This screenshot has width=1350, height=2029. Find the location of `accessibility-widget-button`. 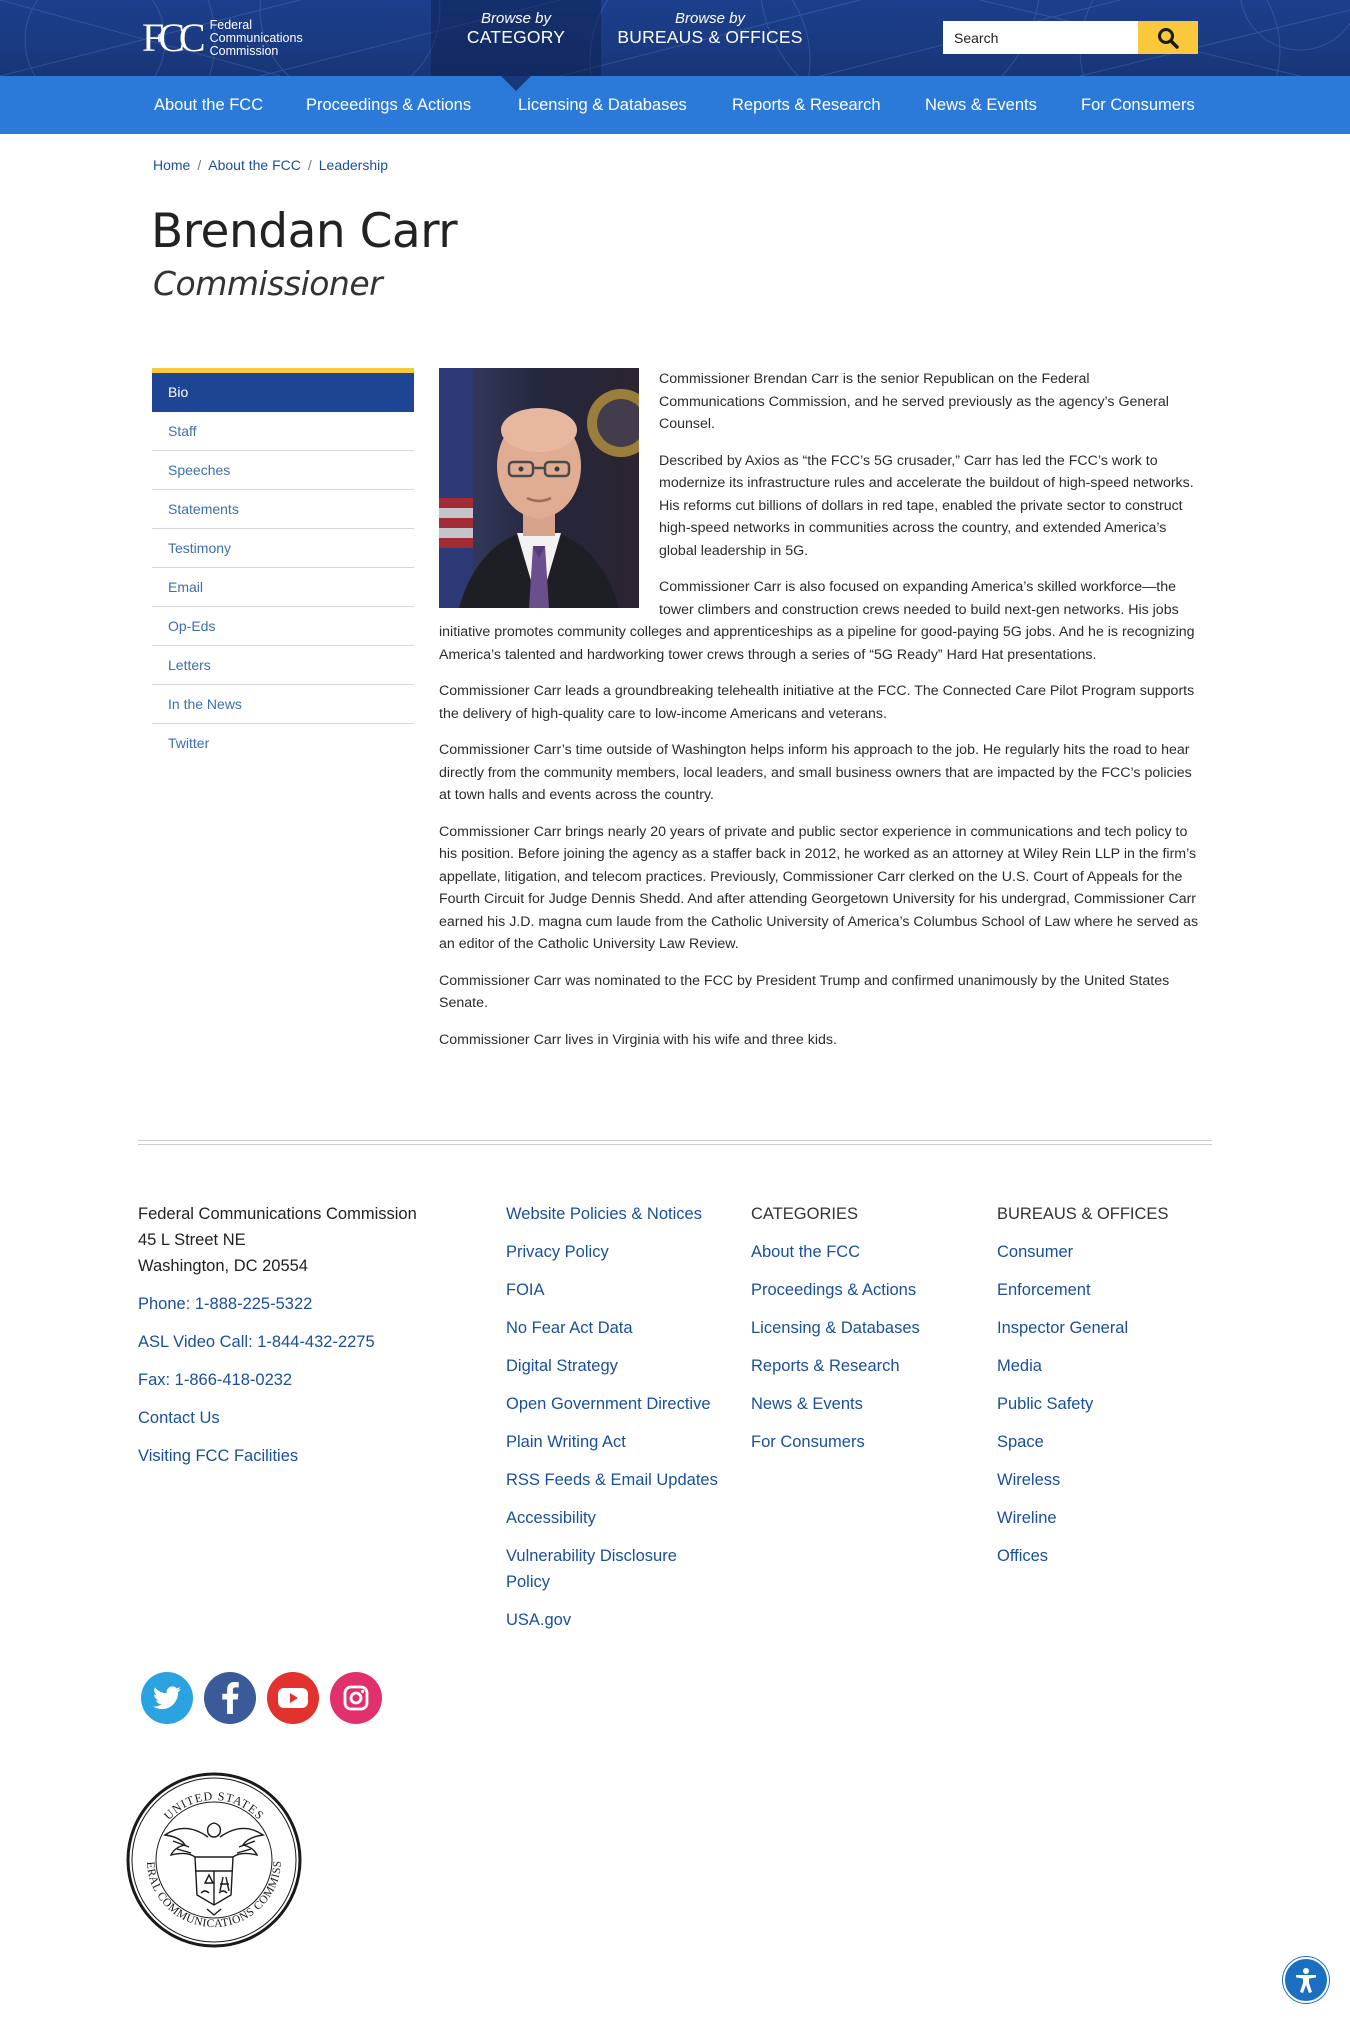

accessibility-widget-button is located at coordinates (1306, 1980).